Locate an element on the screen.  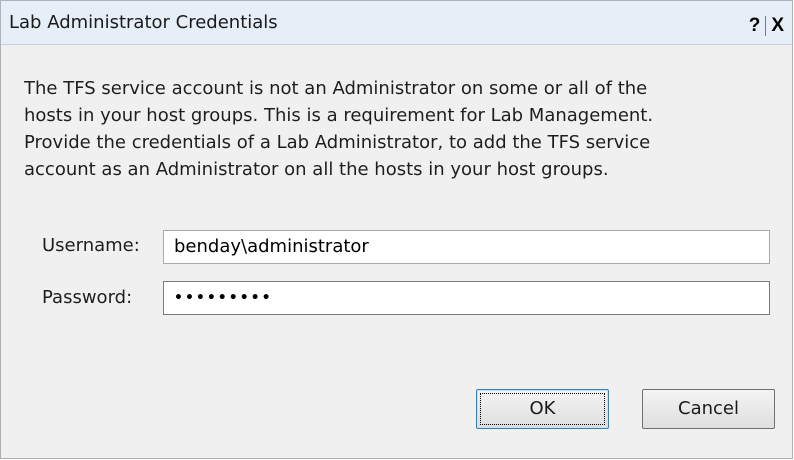
username-field: benday\administrator is located at coordinates (466, 247).